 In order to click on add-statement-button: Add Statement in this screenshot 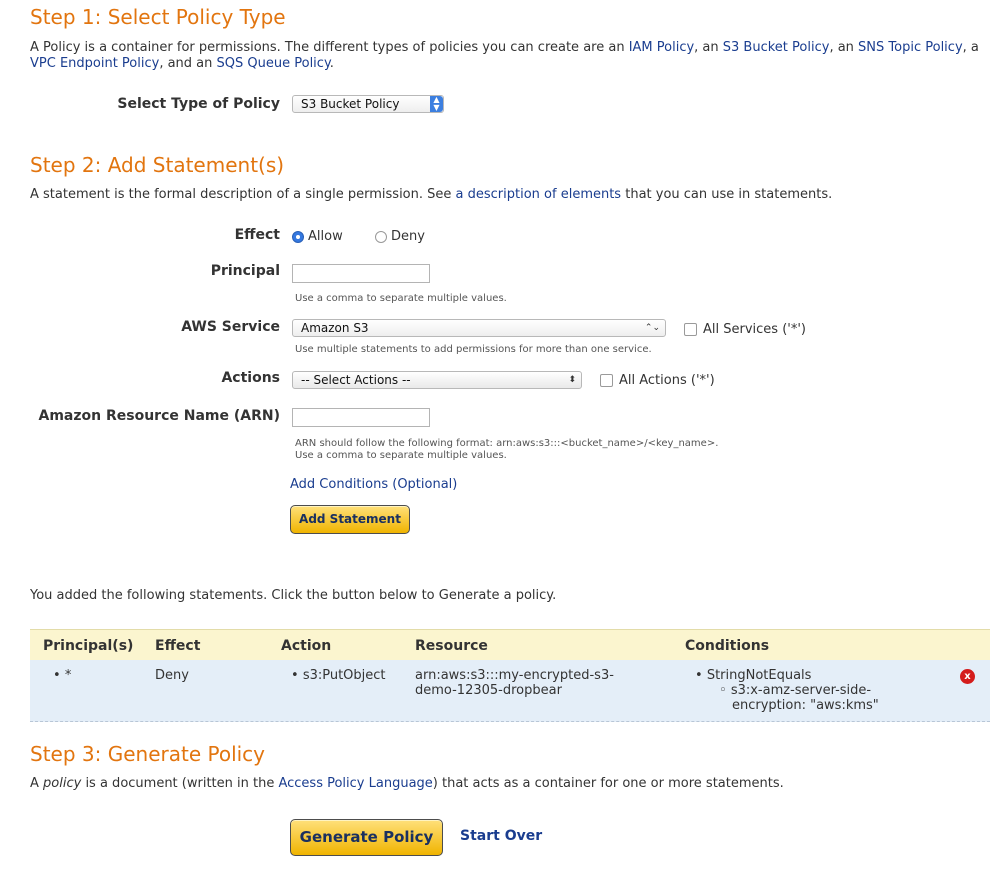, I will do `click(350, 519)`.